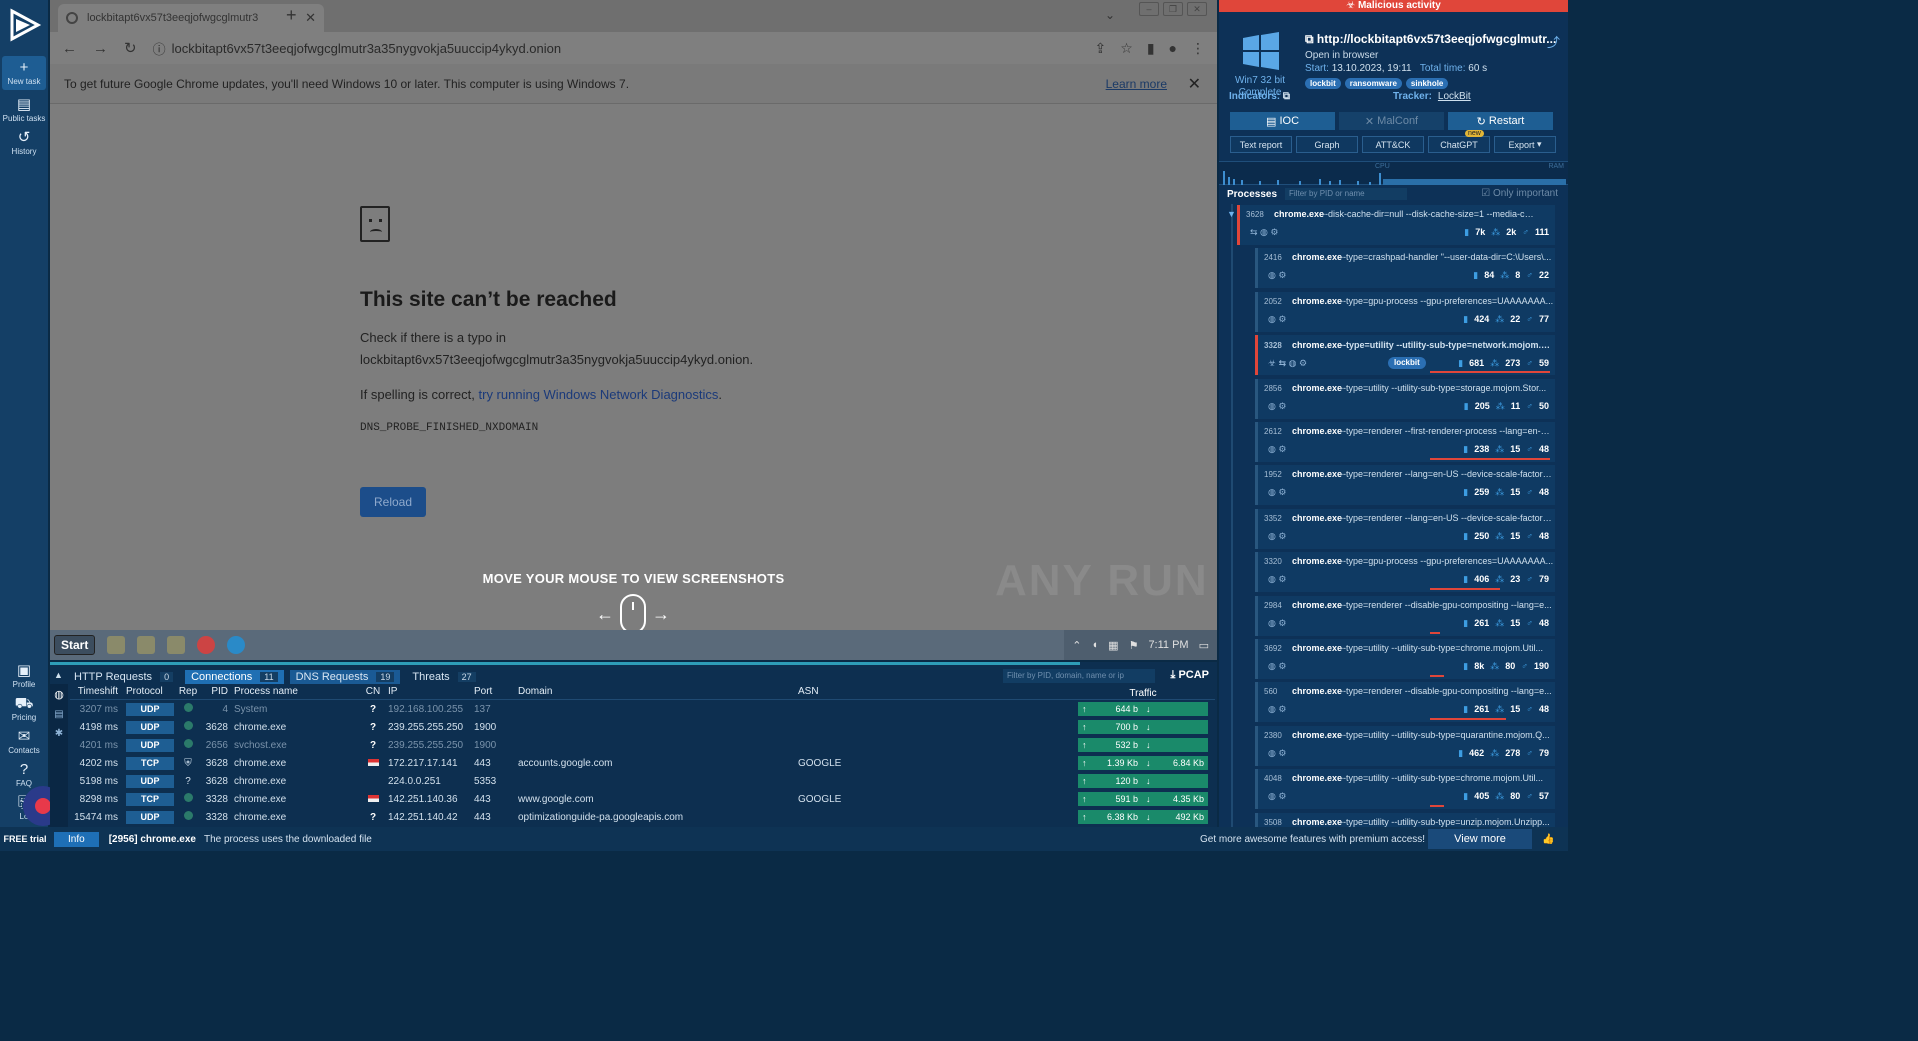  I want to click on indicator-file-icon: ⧉, so click(1286, 96).